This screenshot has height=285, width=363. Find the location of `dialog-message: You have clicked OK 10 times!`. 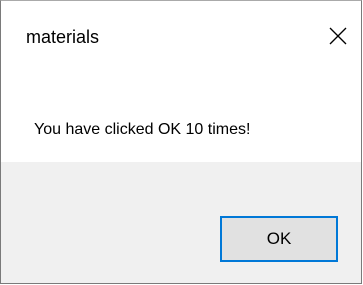

dialog-message: You have clicked OK 10 times! is located at coordinates (142, 129).